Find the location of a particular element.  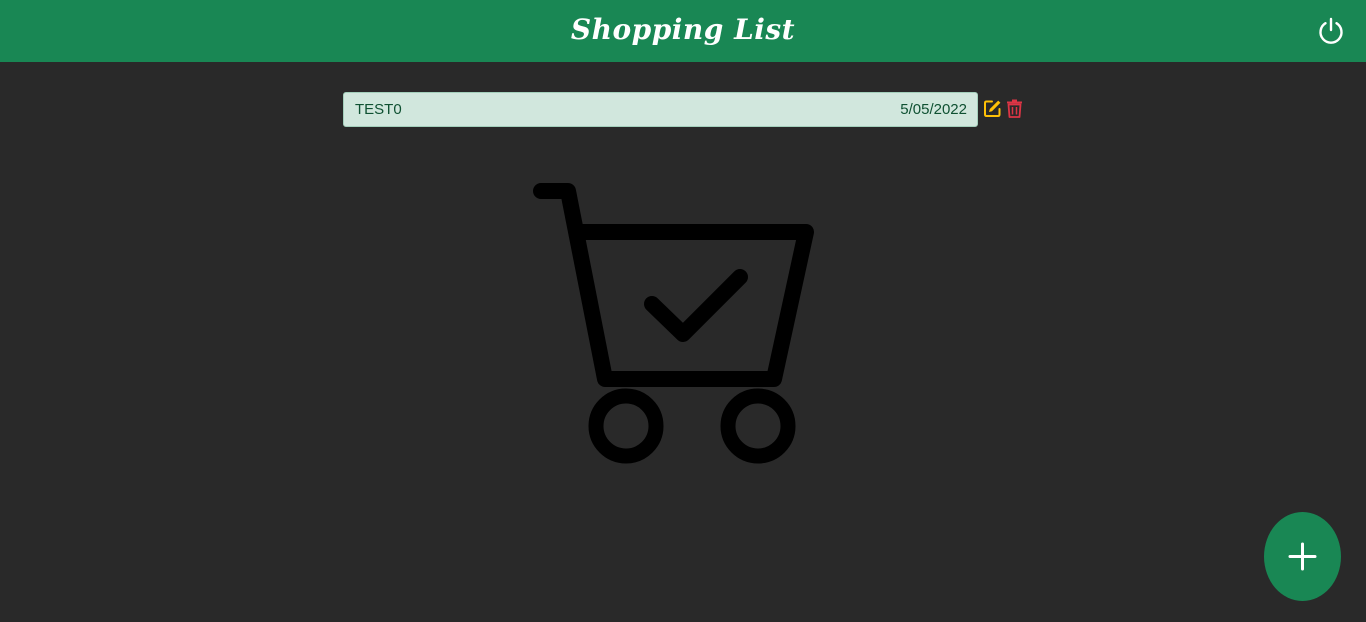

edit-icon is located at coordinates (992, 108).